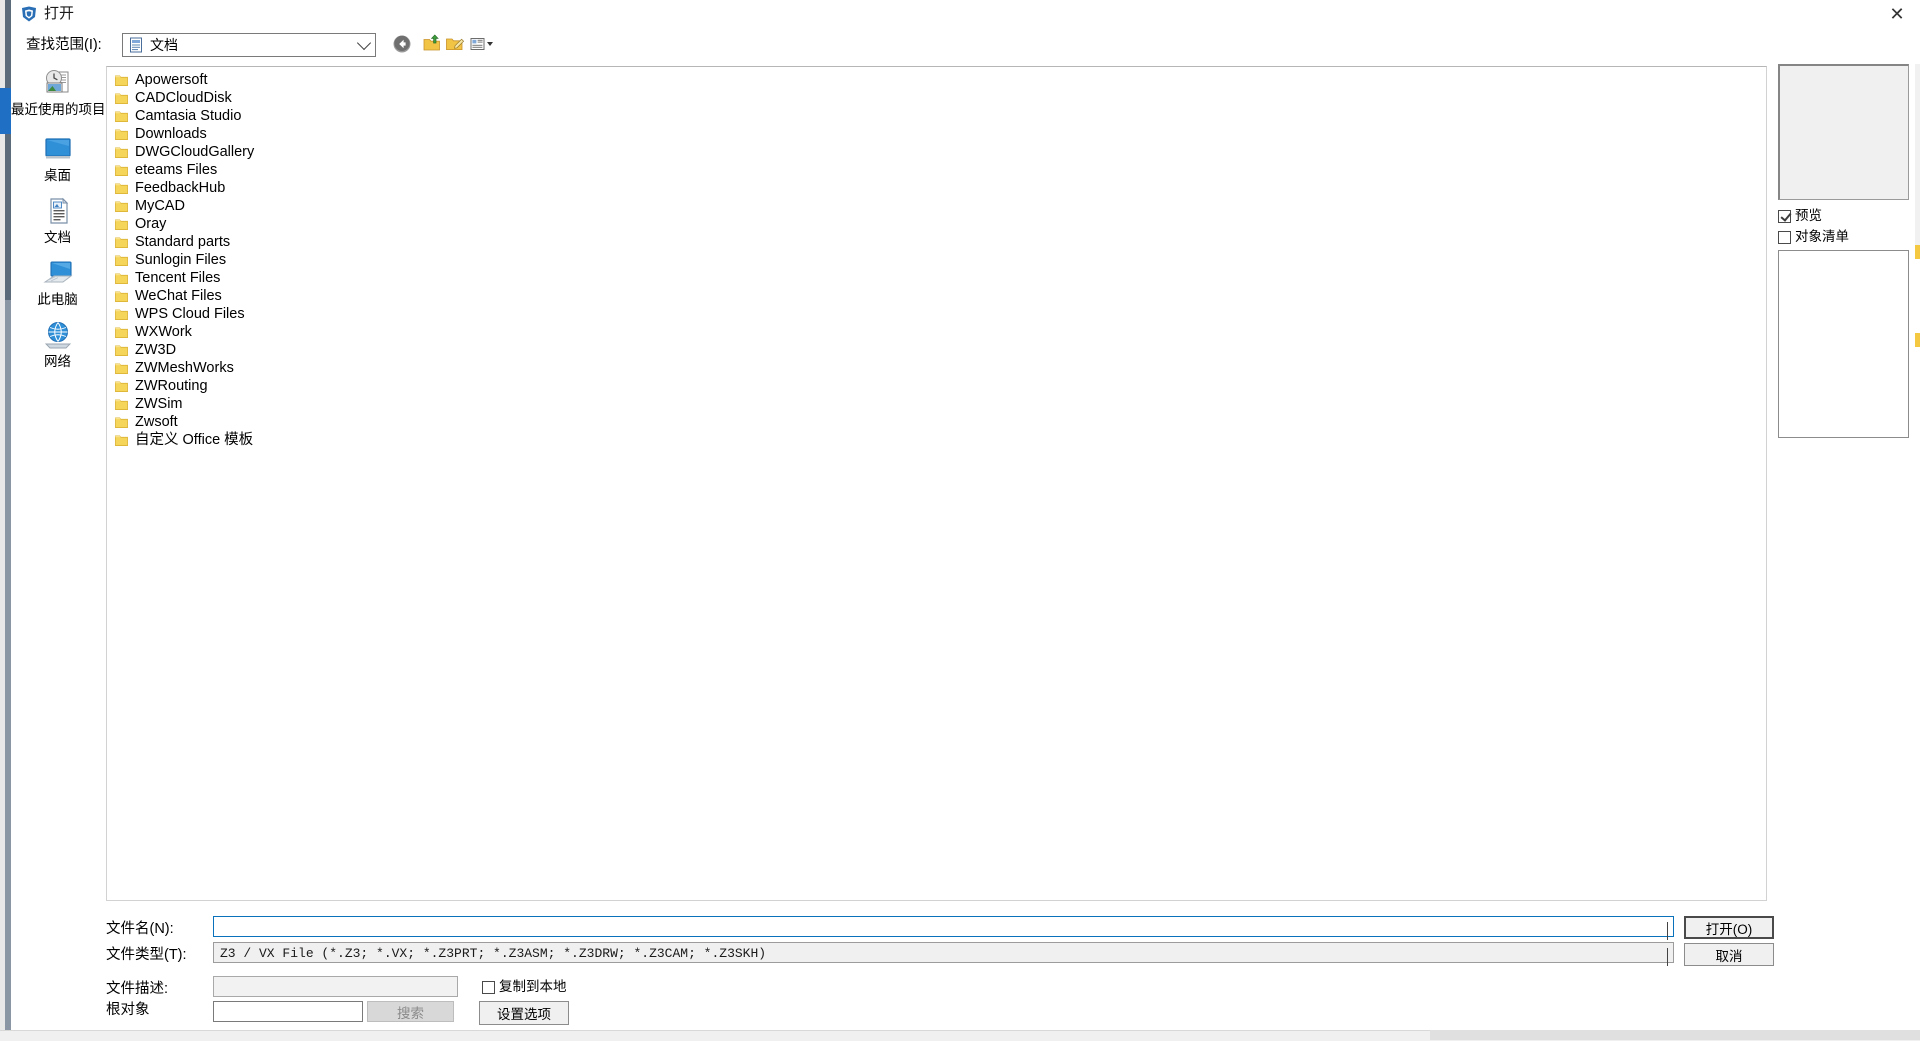 The height and width of the screenshot is (1041, 1920). I want to click on file-list-item-label: Oray, so click(151, 224).